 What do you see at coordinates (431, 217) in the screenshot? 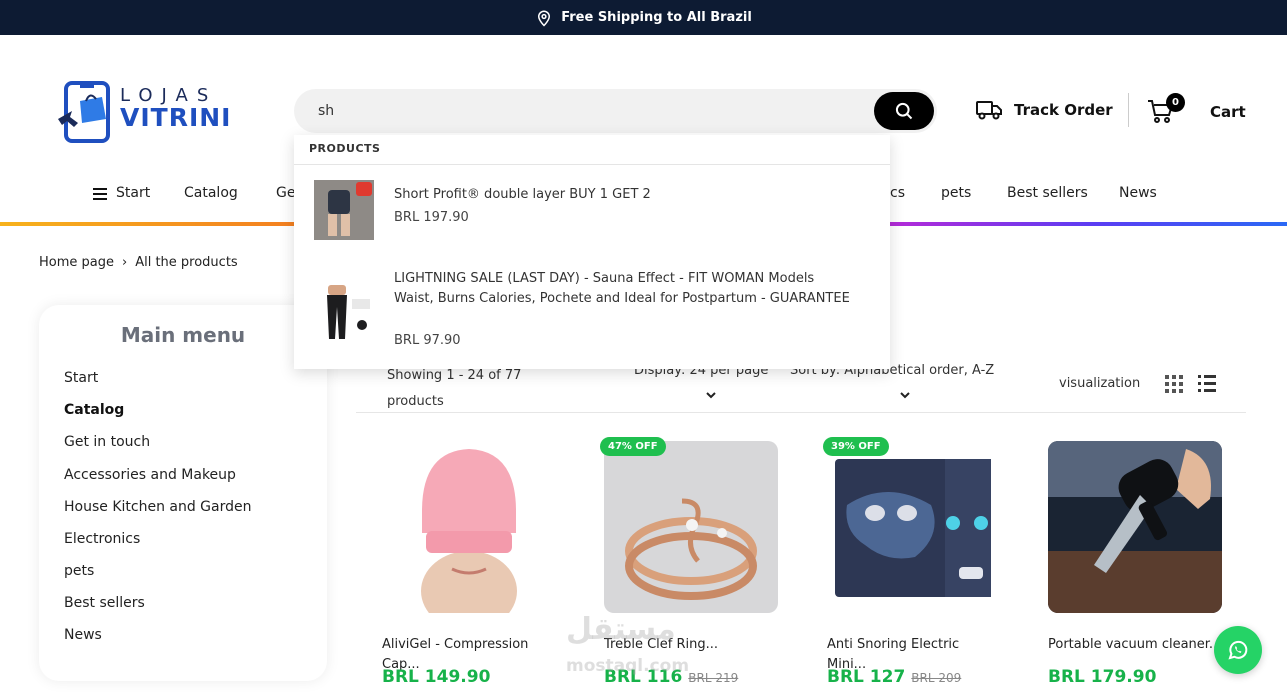
I see `suggestion-price: BRL 197.90` at bounding box center [431, 217].